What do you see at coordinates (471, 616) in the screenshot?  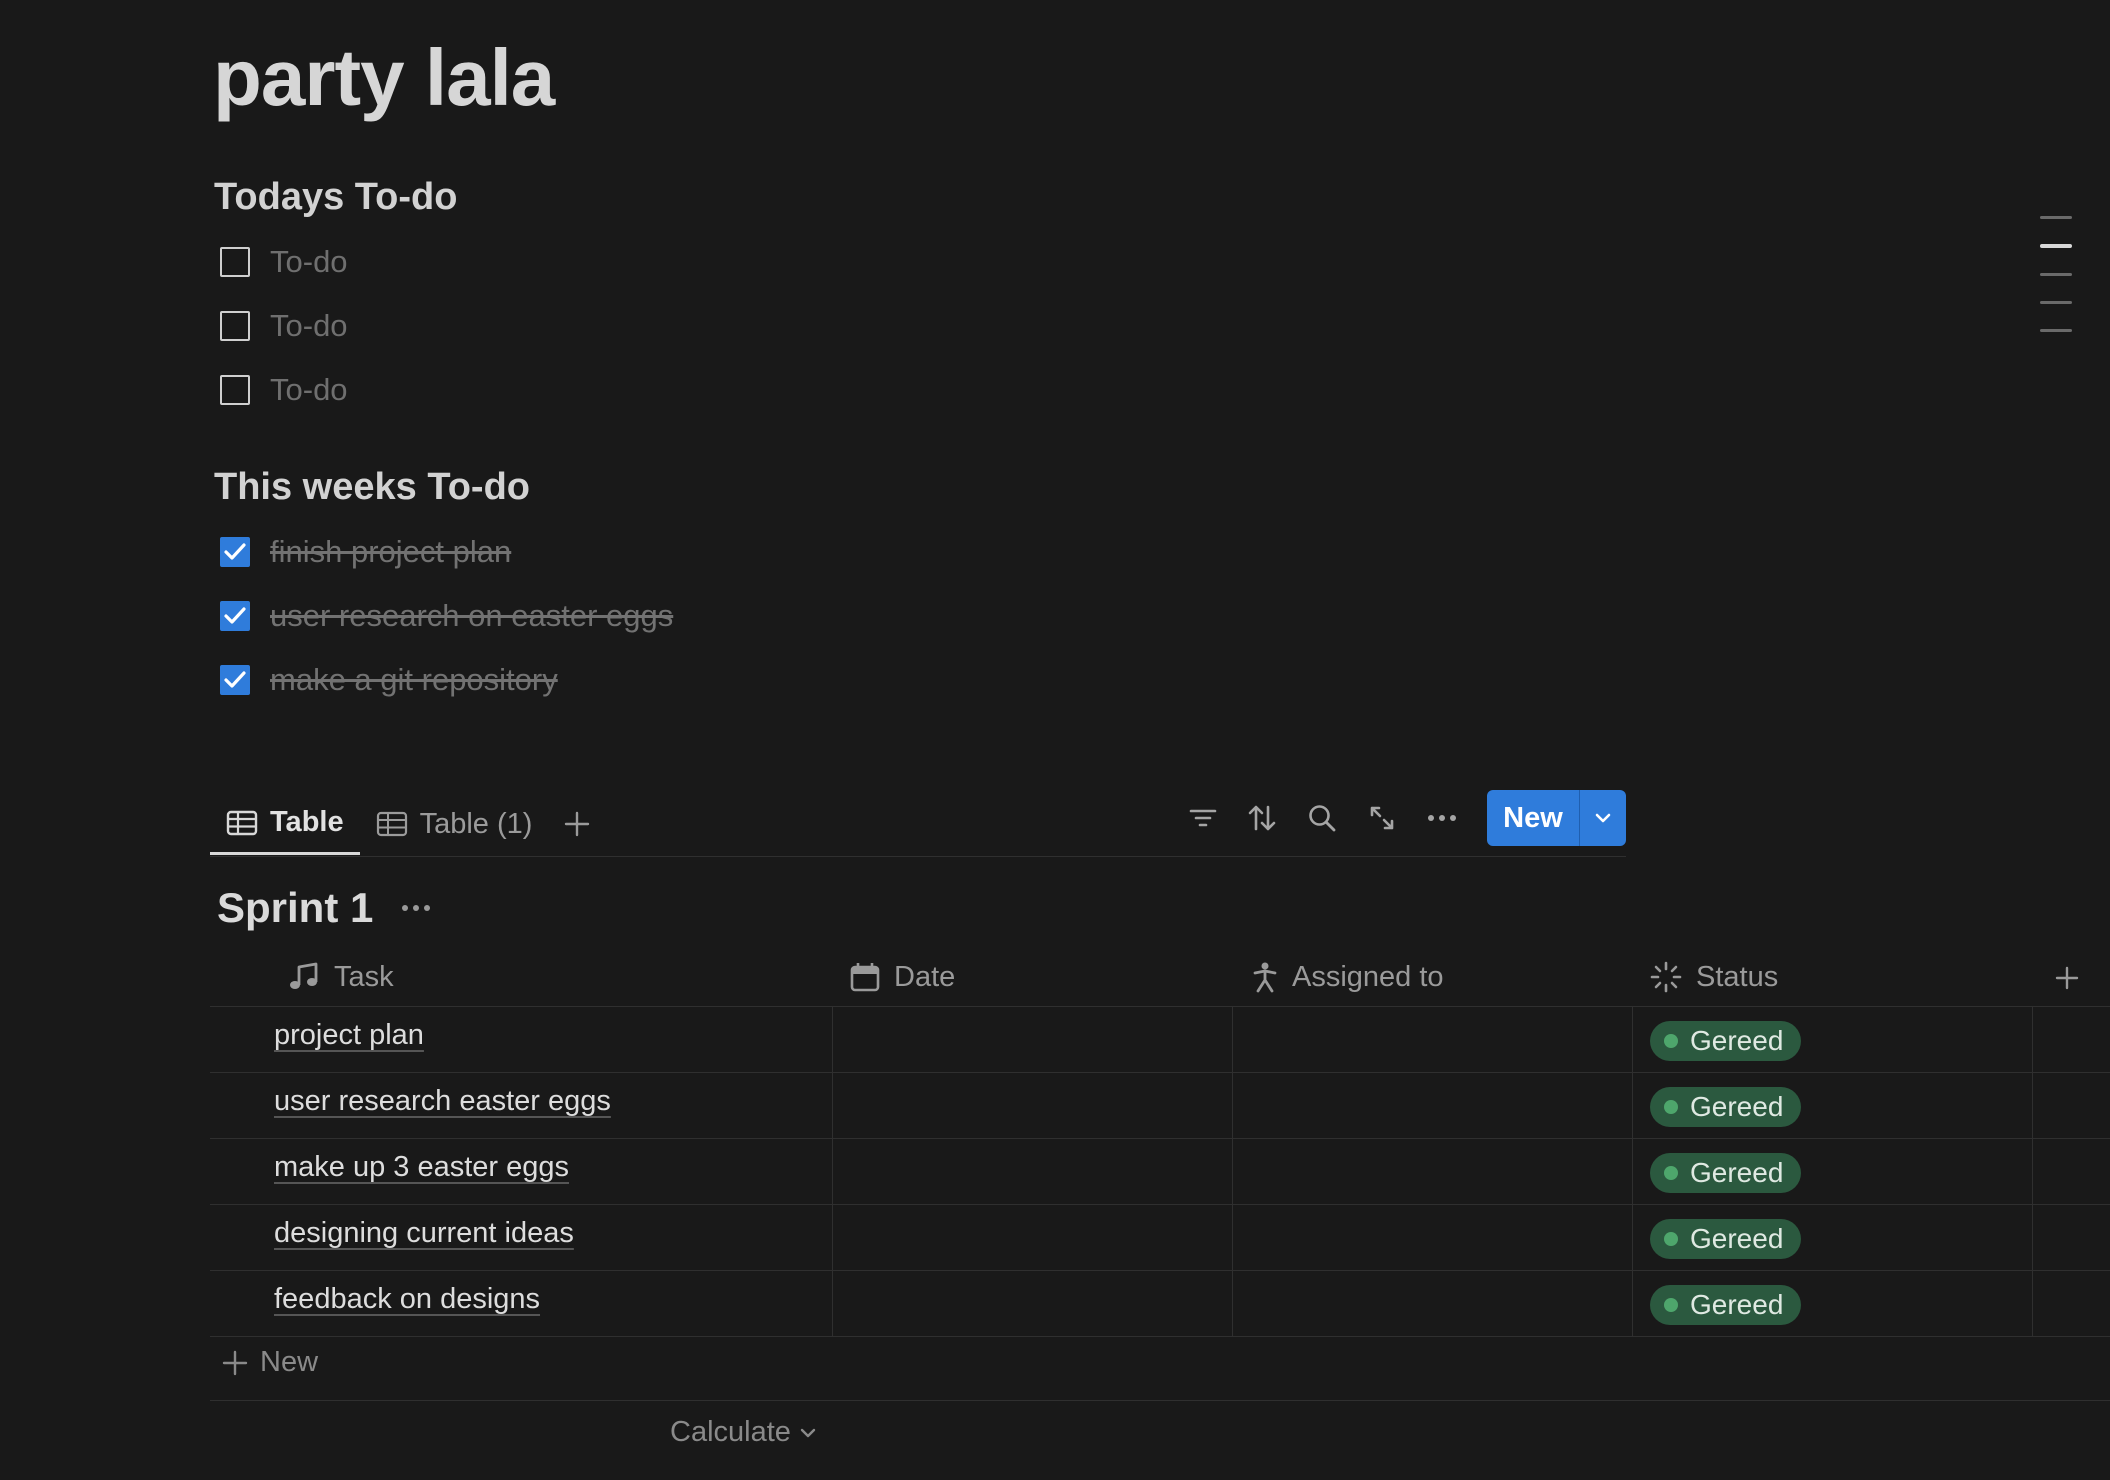 I see `todo-label: user research on easter eggs` at bounding box center [471, 616].